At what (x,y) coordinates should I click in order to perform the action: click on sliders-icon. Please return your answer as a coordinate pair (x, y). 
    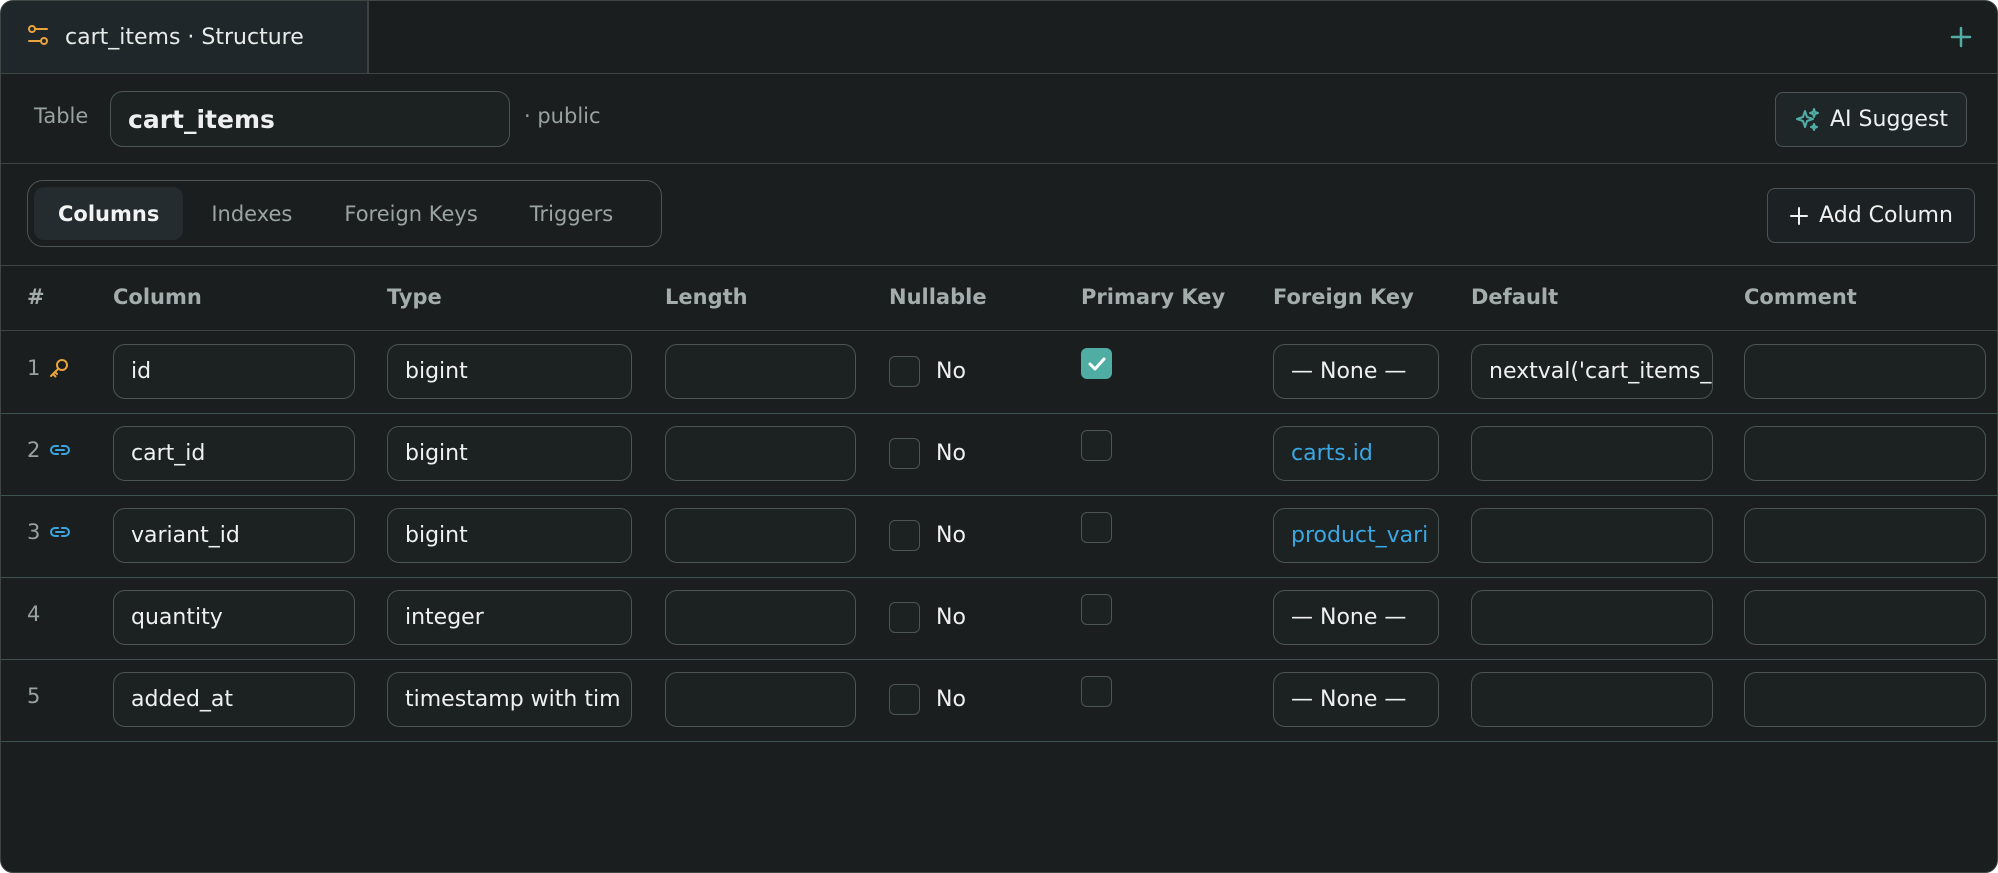
    Looking at the image, I should click on (38, 37).